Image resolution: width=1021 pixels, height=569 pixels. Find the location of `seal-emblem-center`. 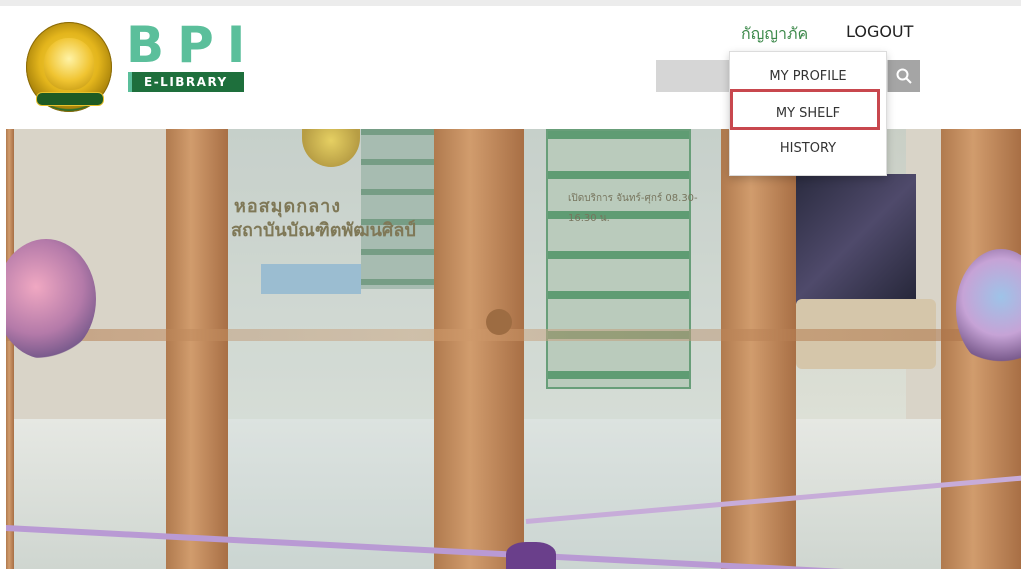

seal-emblem-center is located at coordinates (69, 64).